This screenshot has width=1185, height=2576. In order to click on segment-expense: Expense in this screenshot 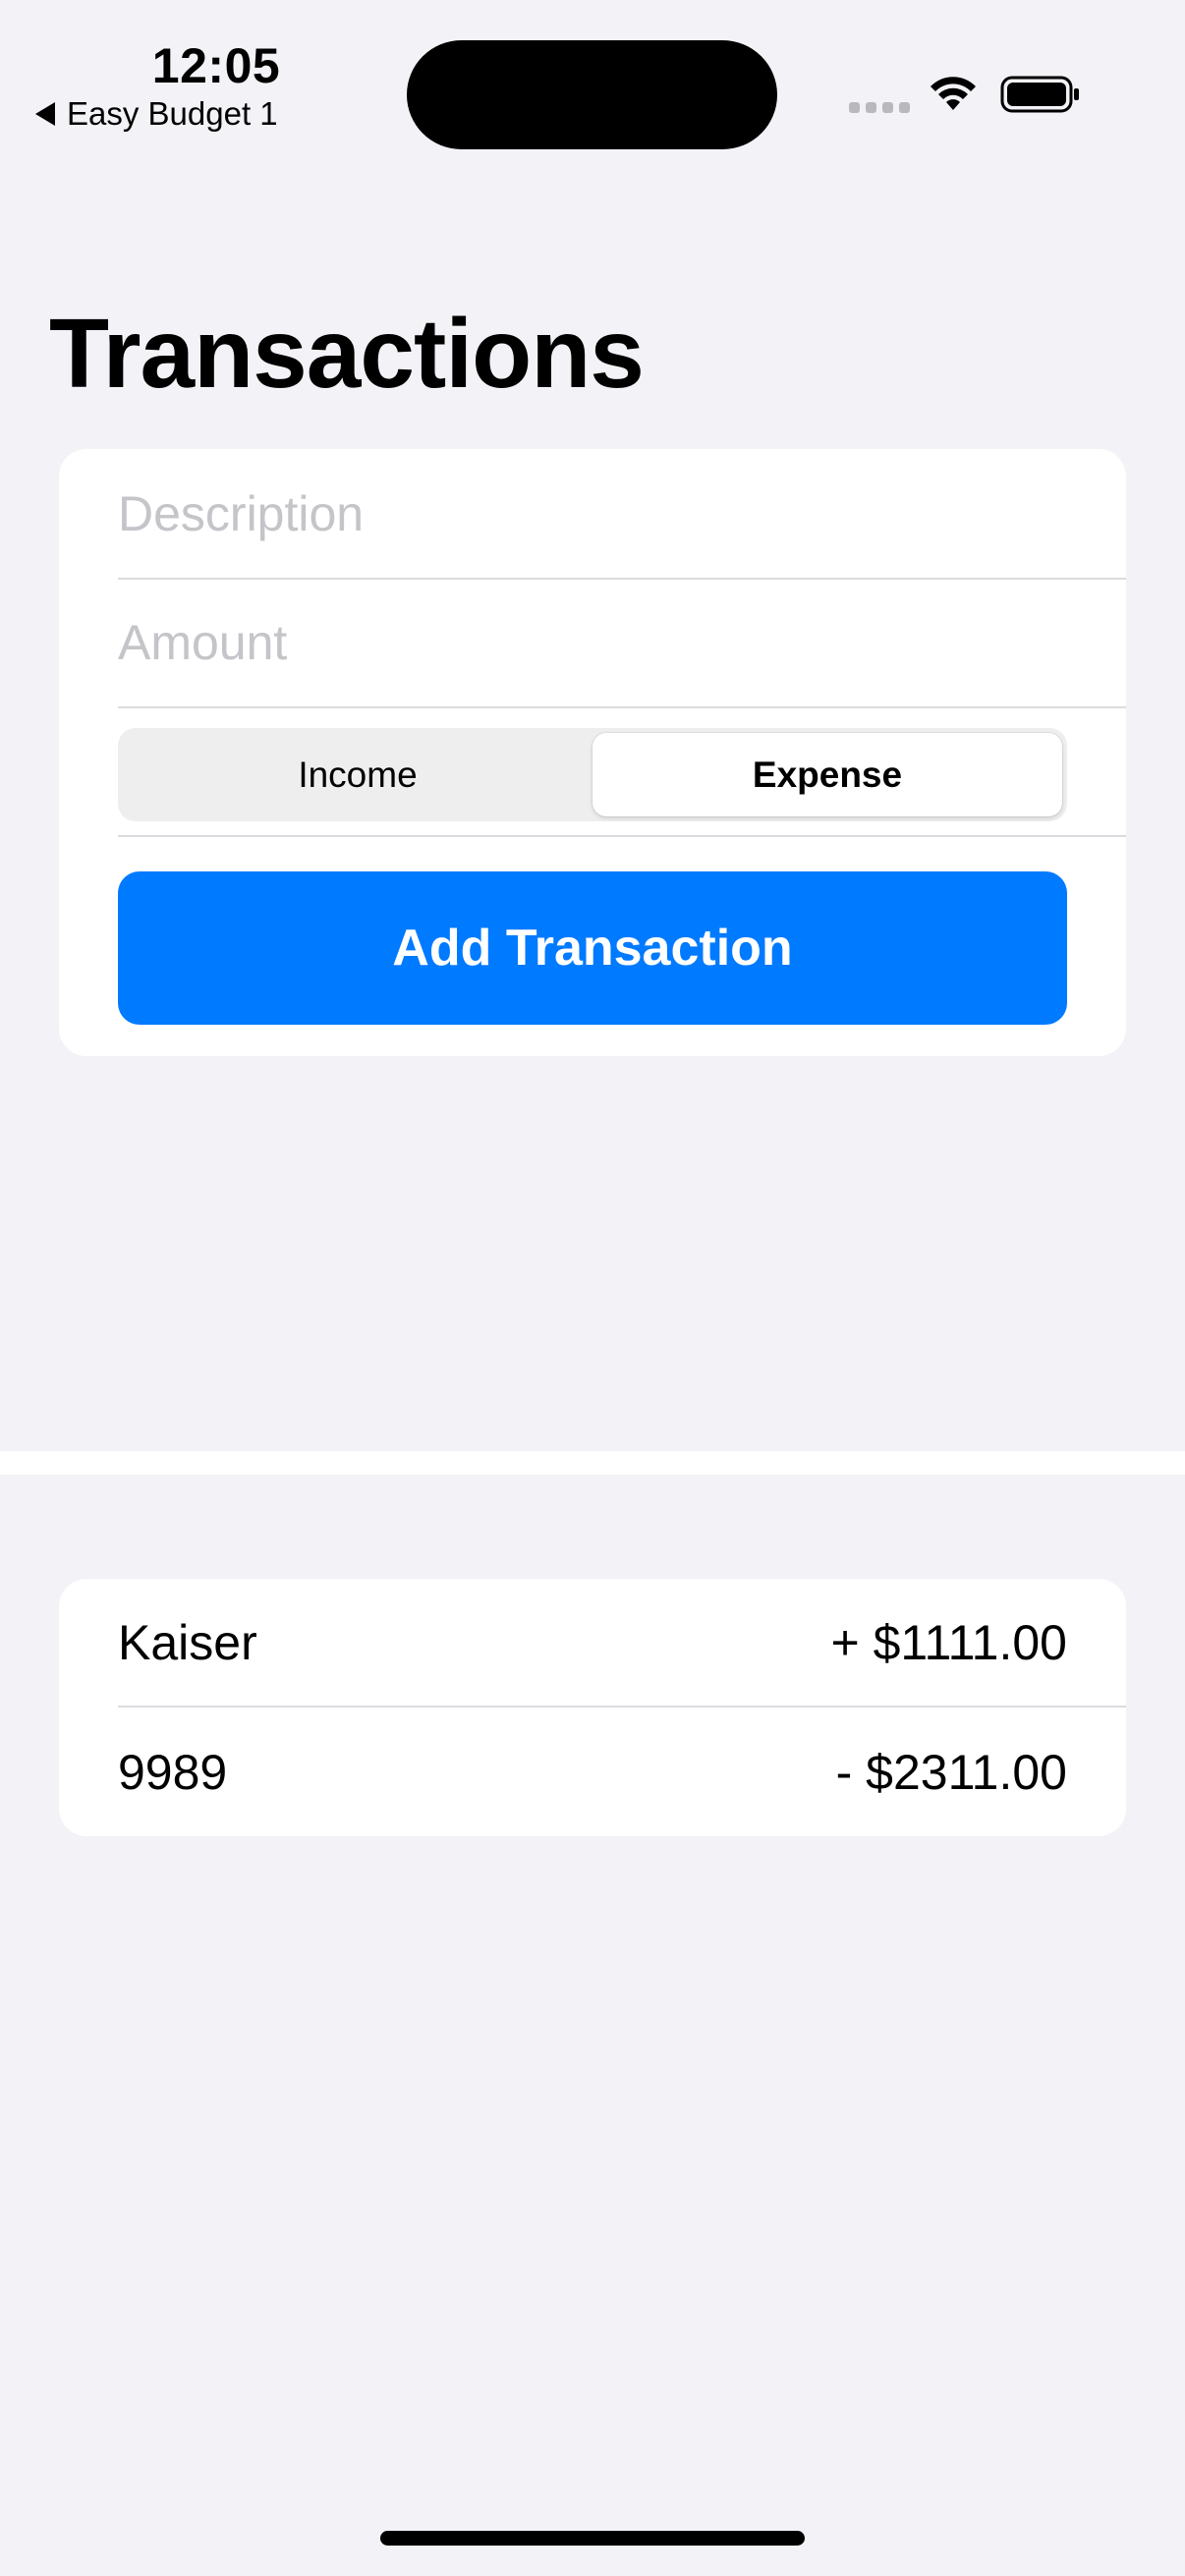, I will do `click(827, 774)`.